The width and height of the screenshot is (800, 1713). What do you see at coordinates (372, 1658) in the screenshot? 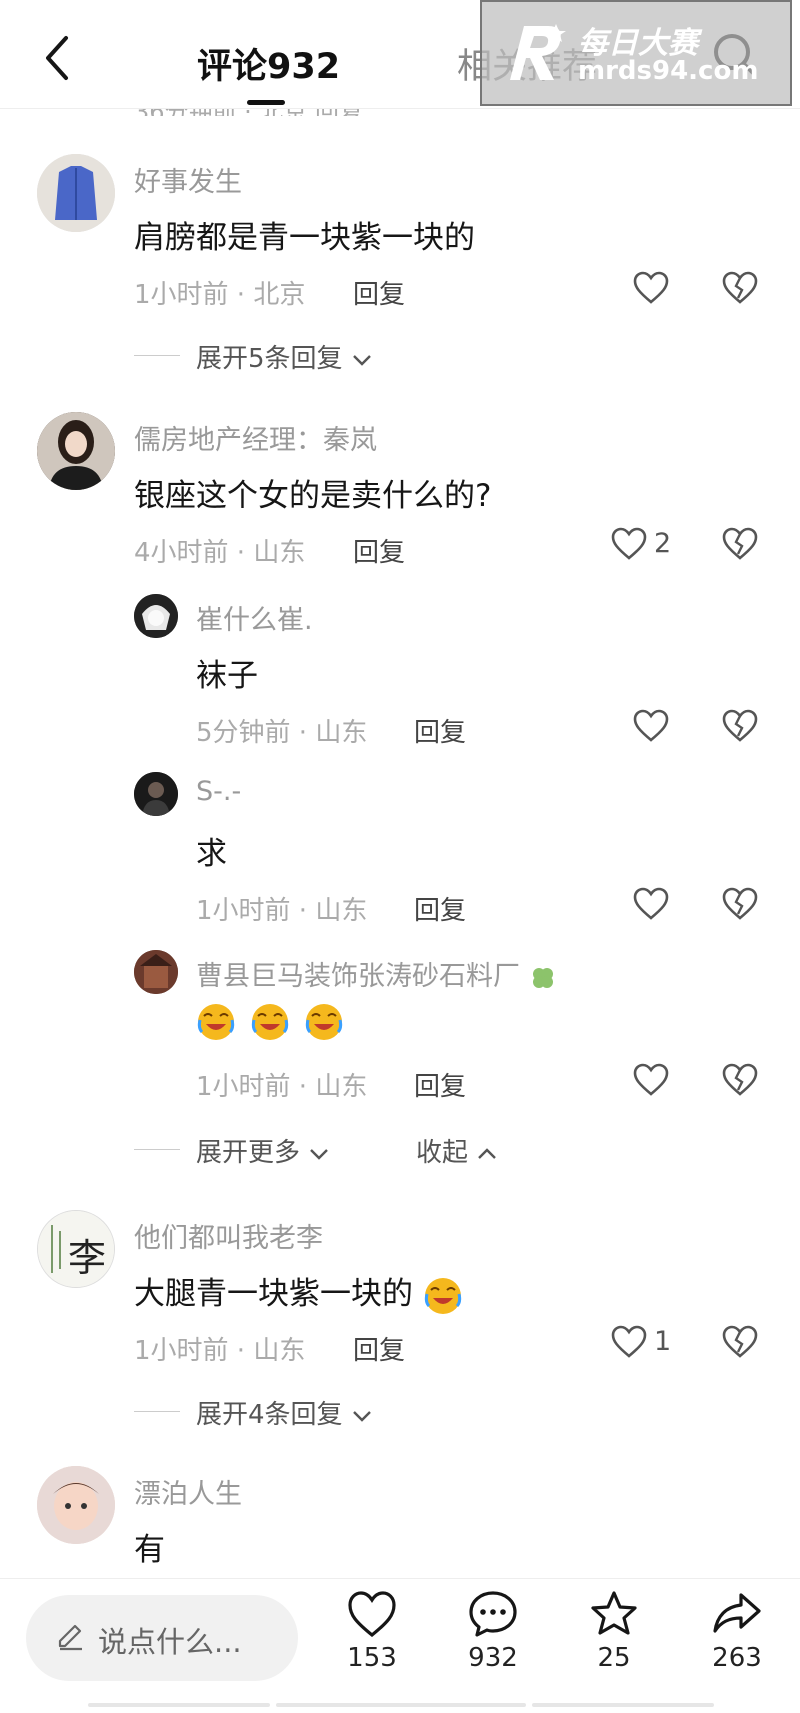
I see `like-count: 153` at bounding box center [372, 1658].